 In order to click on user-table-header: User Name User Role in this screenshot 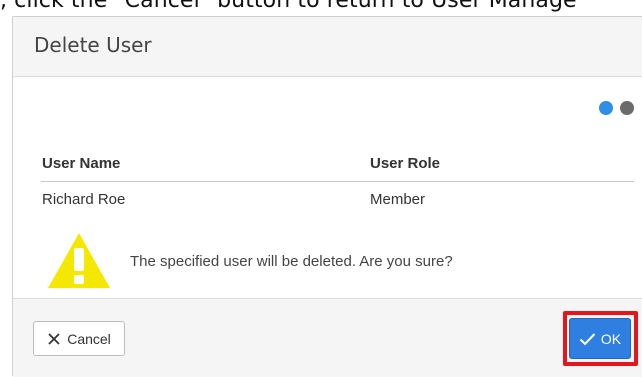, I will do `click(337, 167)`.